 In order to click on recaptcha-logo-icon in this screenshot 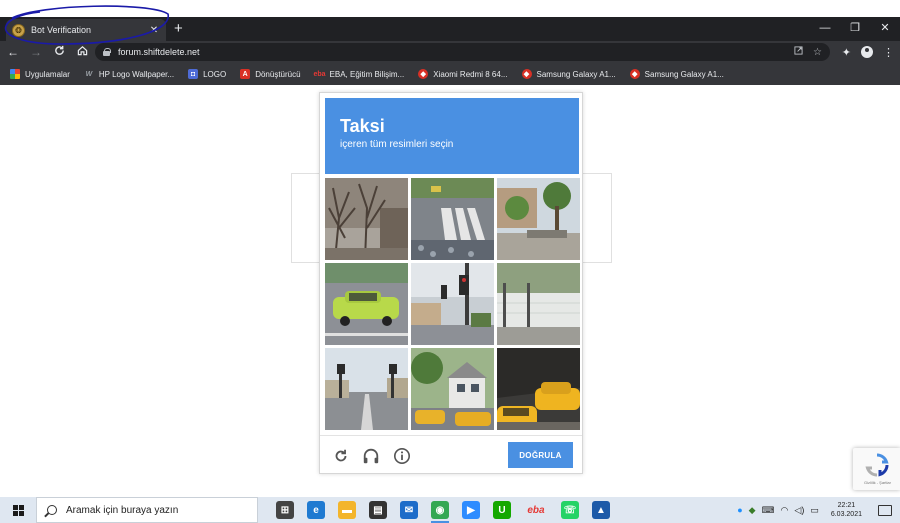, I will do `click(877, 465)`.